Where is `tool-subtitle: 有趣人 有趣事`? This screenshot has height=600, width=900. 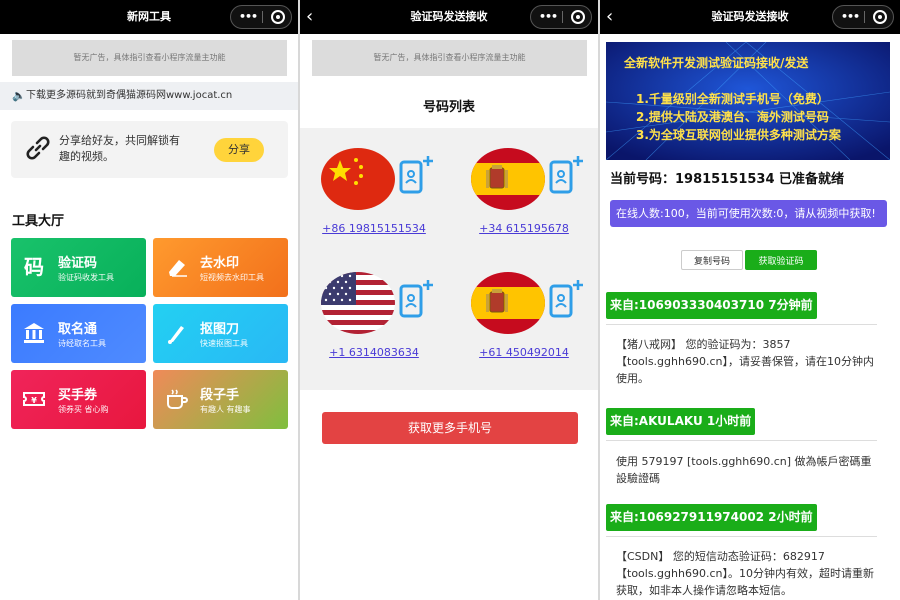
tool-subtitle: 有趣人 有趣事 is located at coordinates (225, 409).